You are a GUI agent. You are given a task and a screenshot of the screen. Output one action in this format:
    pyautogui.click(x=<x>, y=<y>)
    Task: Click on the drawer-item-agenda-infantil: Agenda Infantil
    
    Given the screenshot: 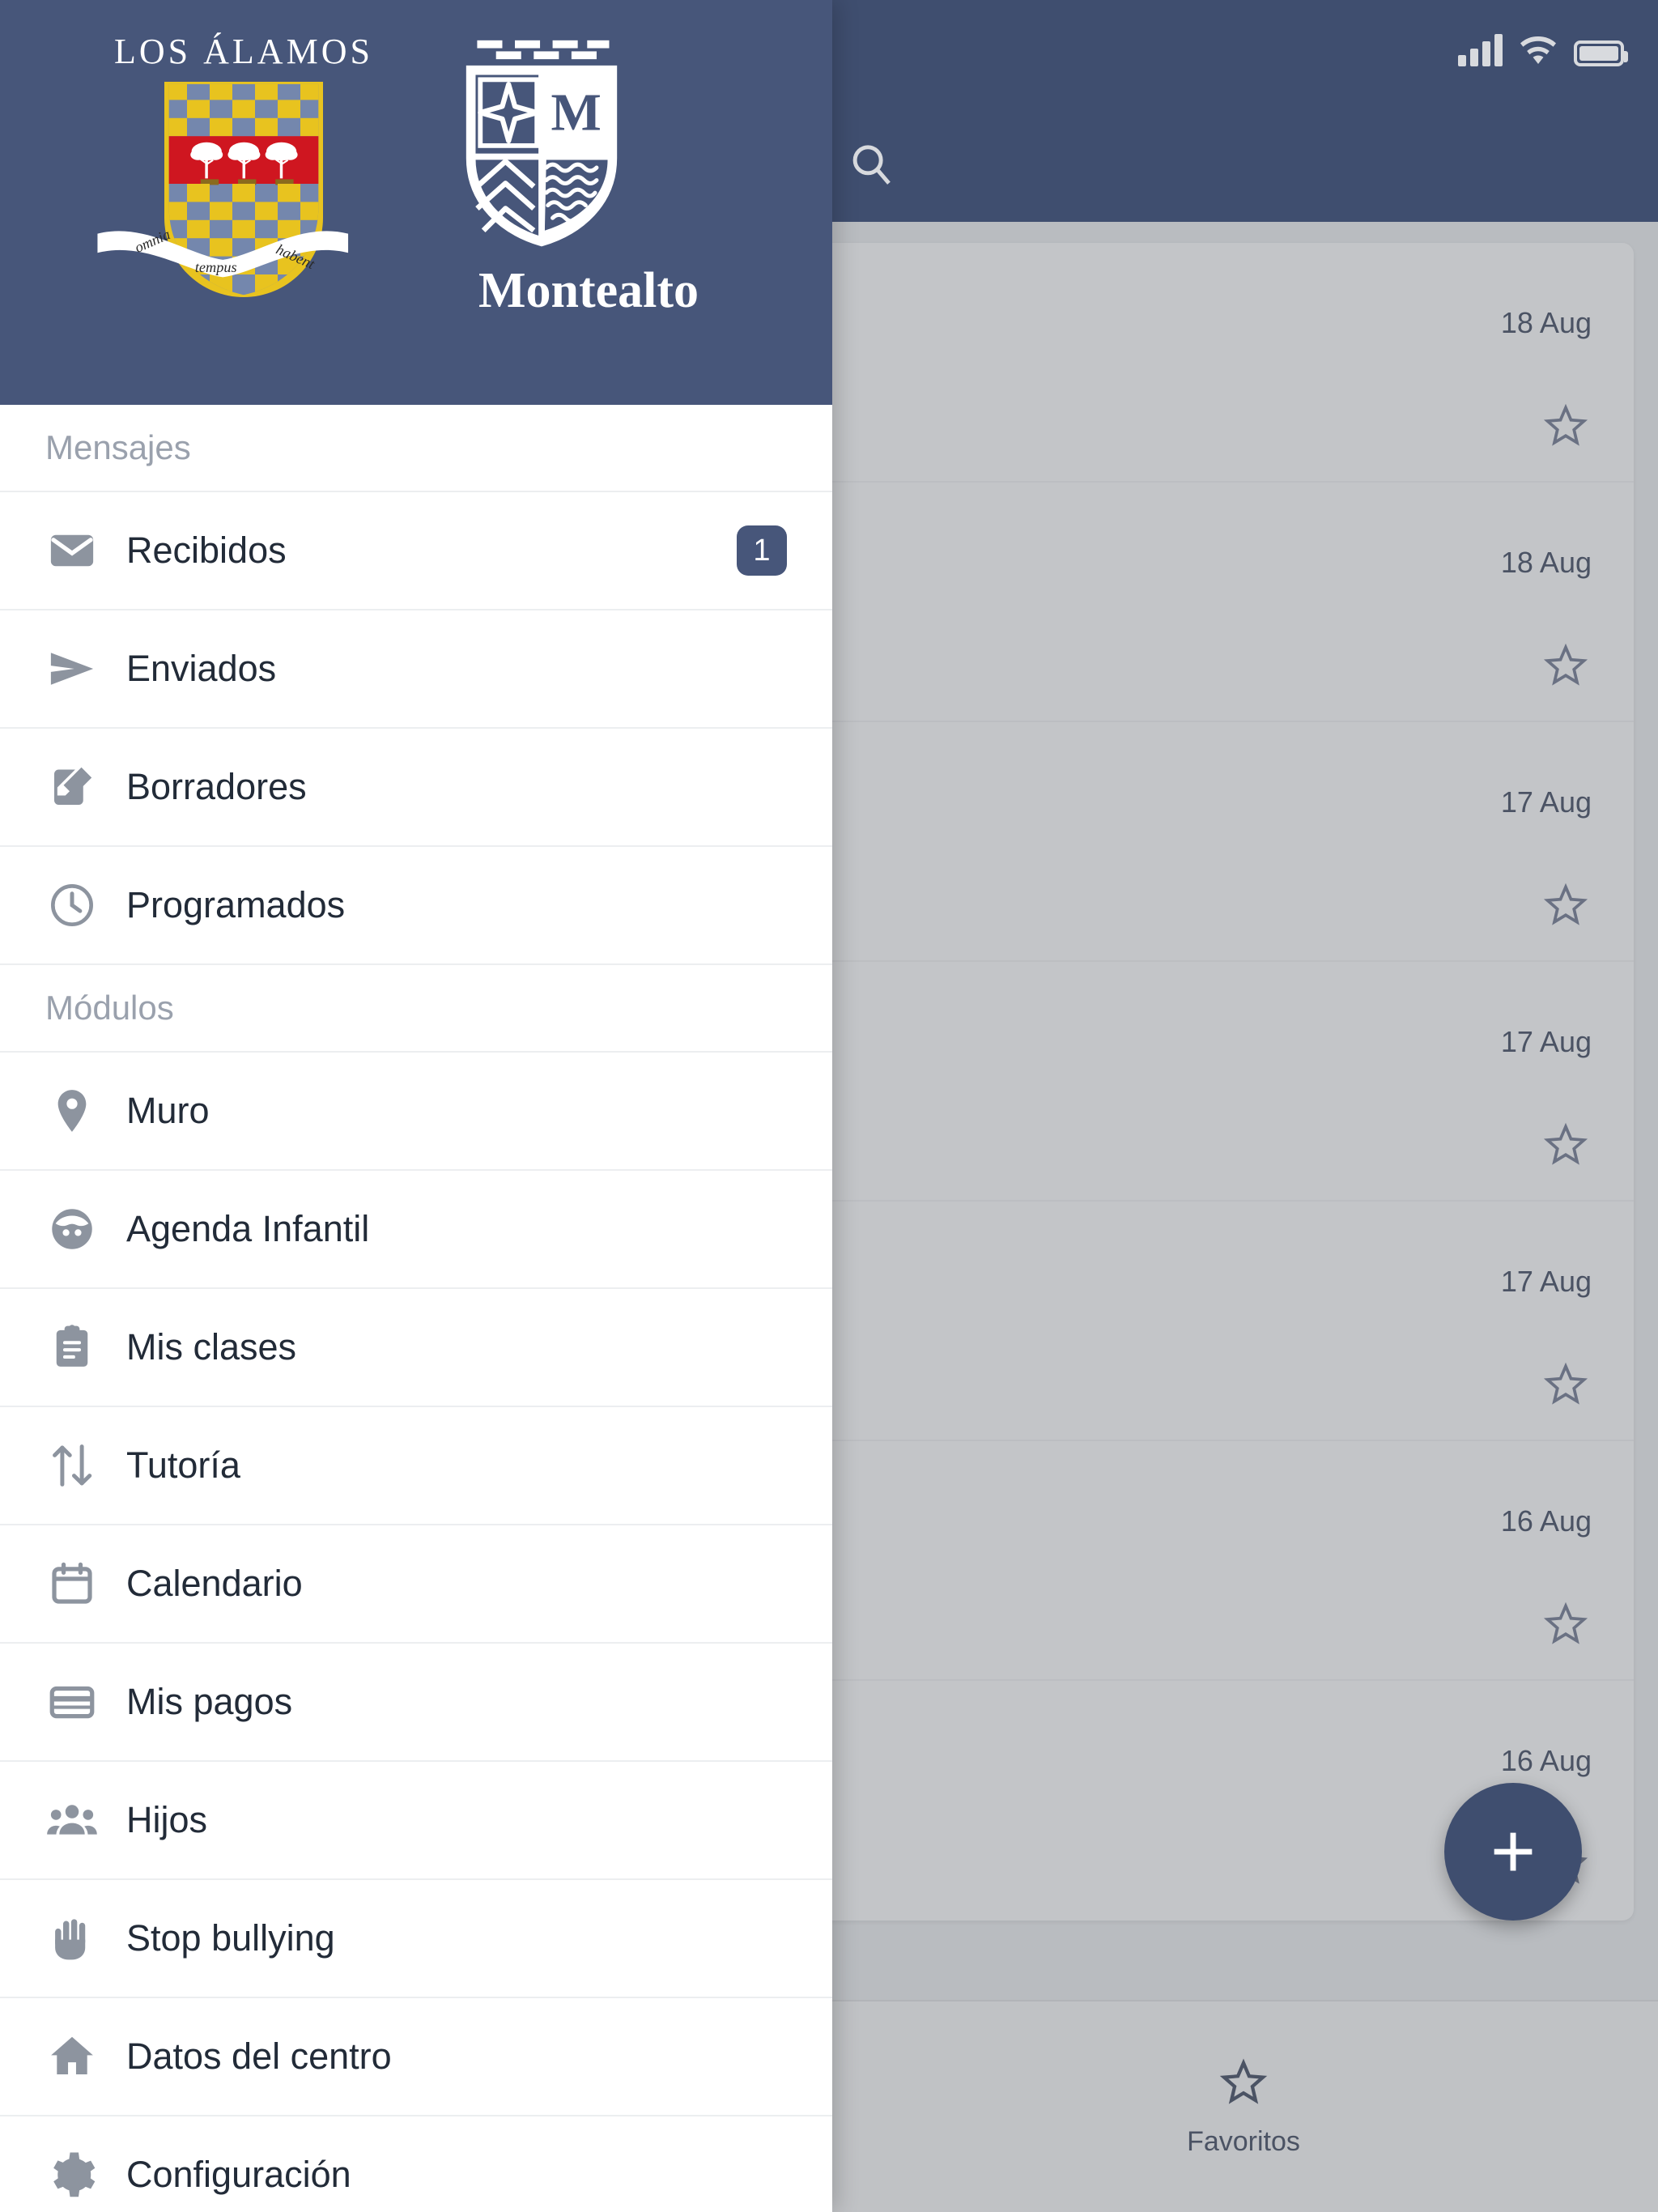 What is the action you would take?
    pyautogui.click(x=416, y=1230)
    